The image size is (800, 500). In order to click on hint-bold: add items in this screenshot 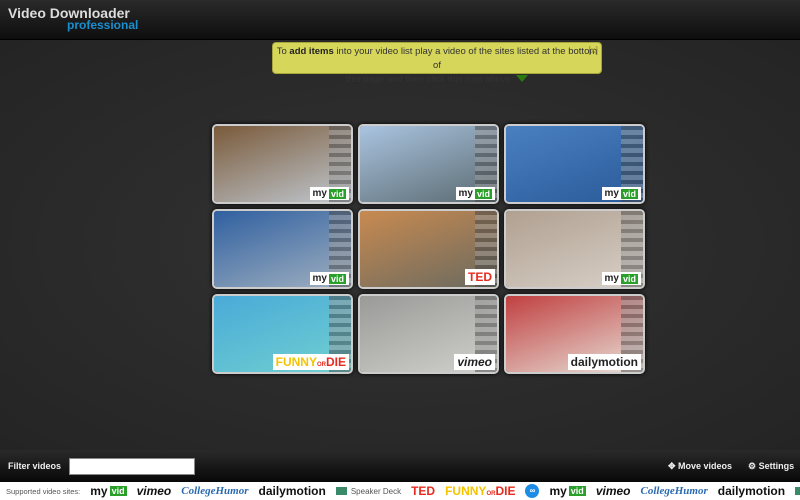, I will do `click(311, 51)`.